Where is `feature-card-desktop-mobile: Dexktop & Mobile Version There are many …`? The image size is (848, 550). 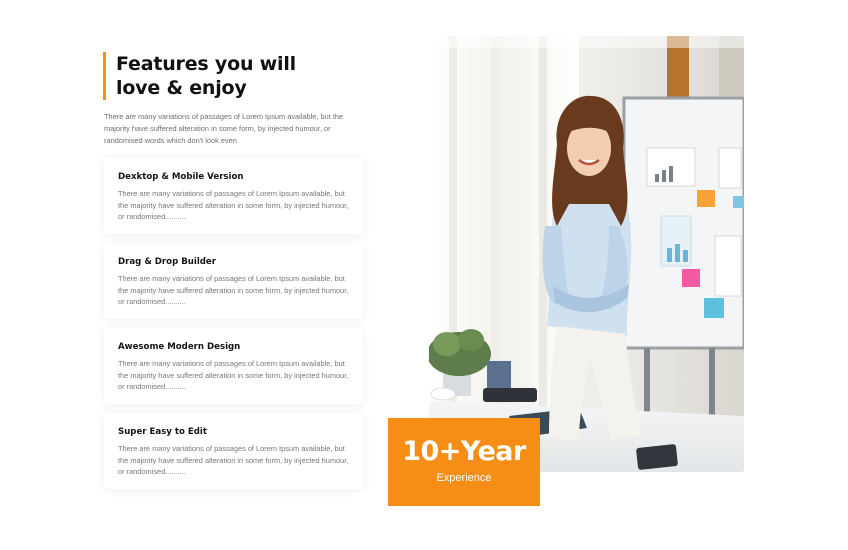 feature-card-desktop-mobile: Dexktop & Mobile Version There are many … is located at coordinates (233, 196).